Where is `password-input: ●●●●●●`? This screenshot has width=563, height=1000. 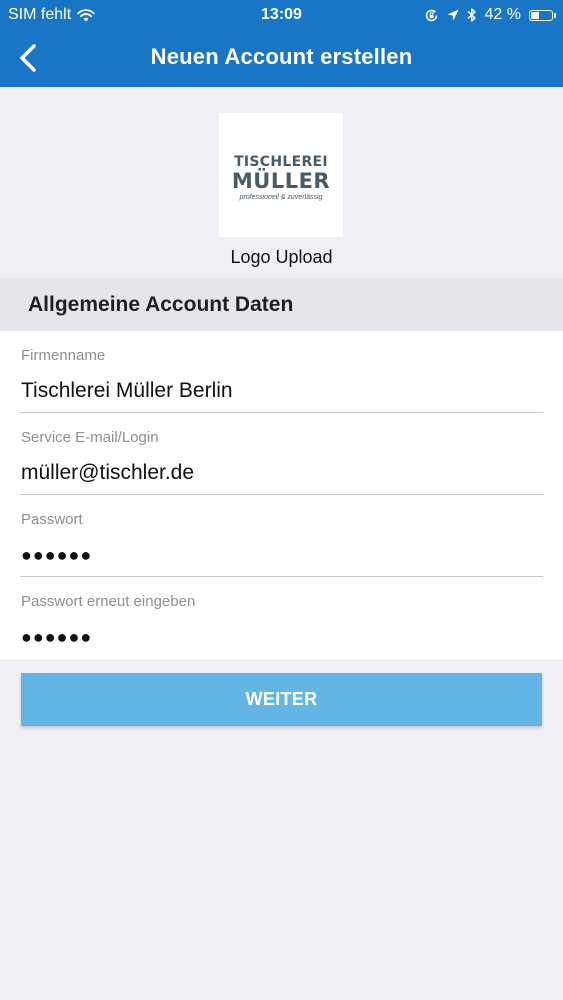
password-input: ●●●●●● is located at coordinates (281, 555).